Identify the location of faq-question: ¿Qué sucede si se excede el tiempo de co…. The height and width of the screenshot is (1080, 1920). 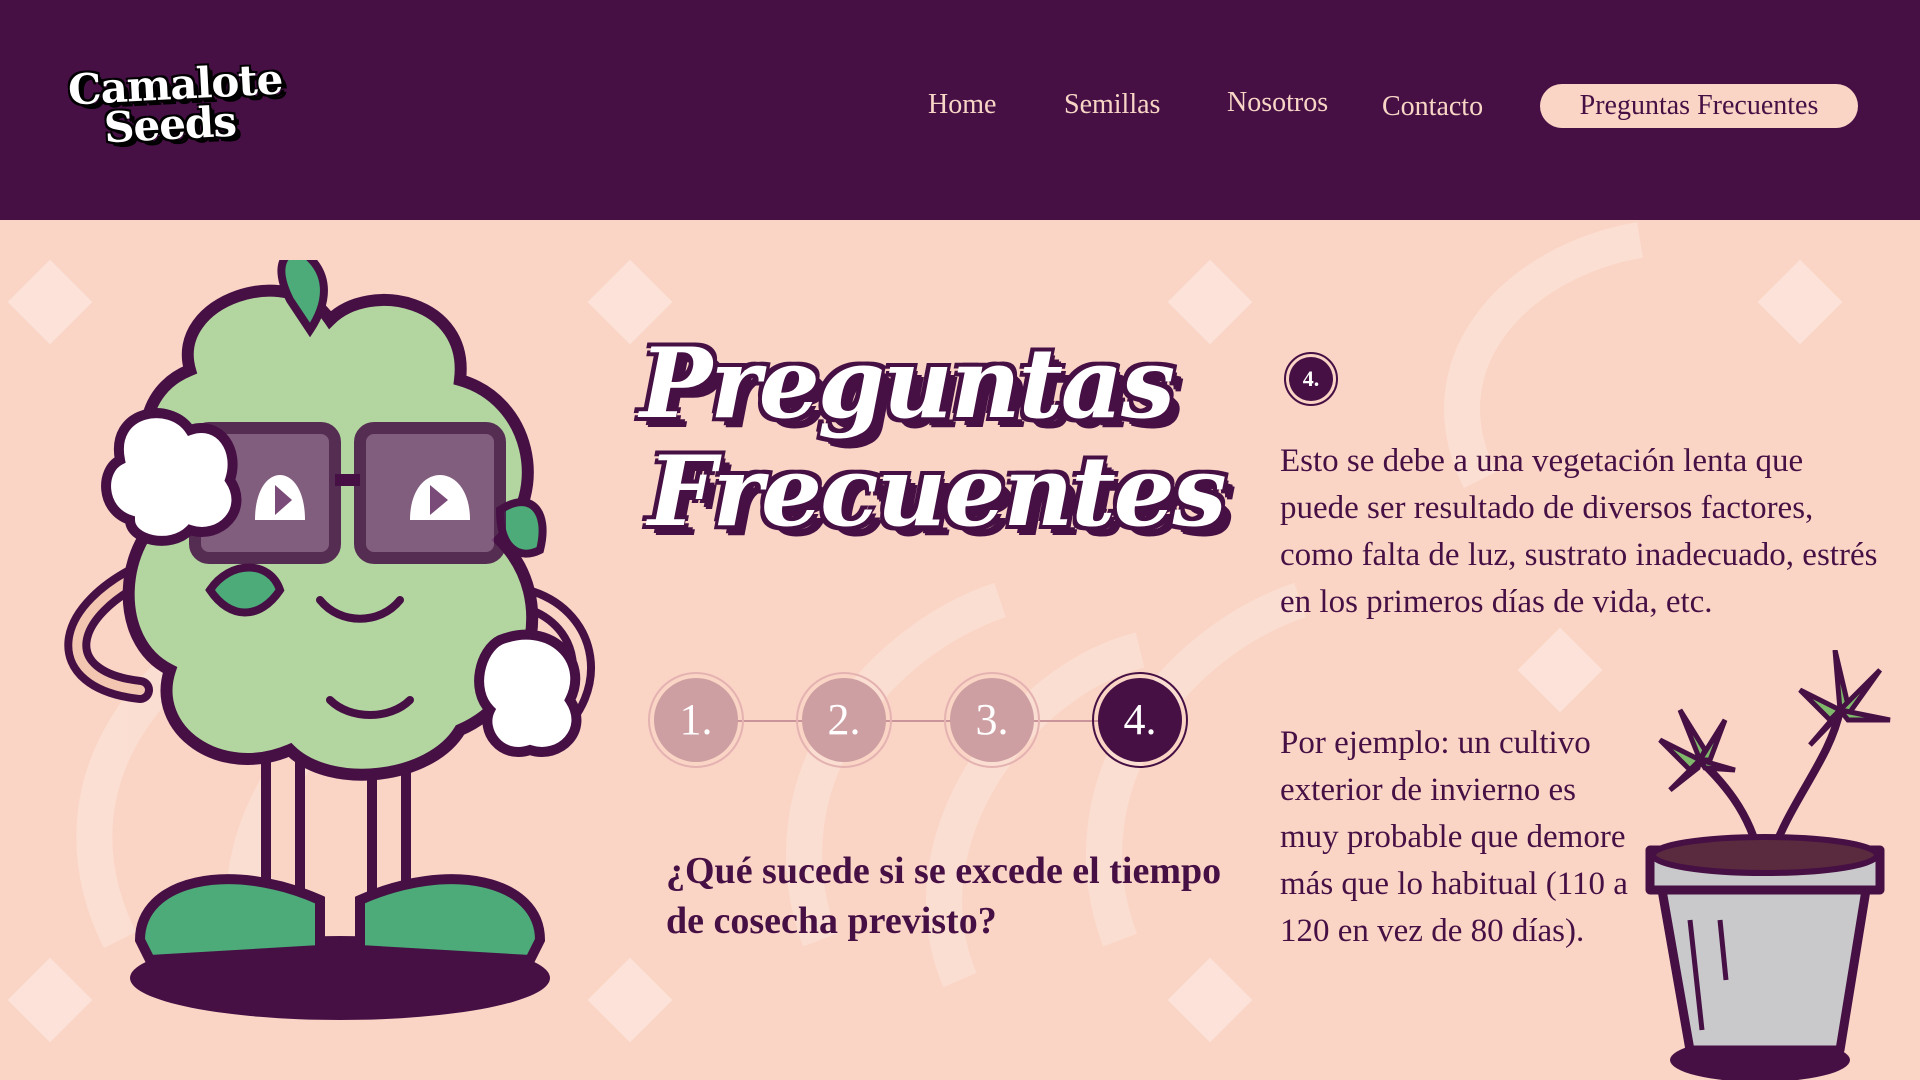
(944, 896).